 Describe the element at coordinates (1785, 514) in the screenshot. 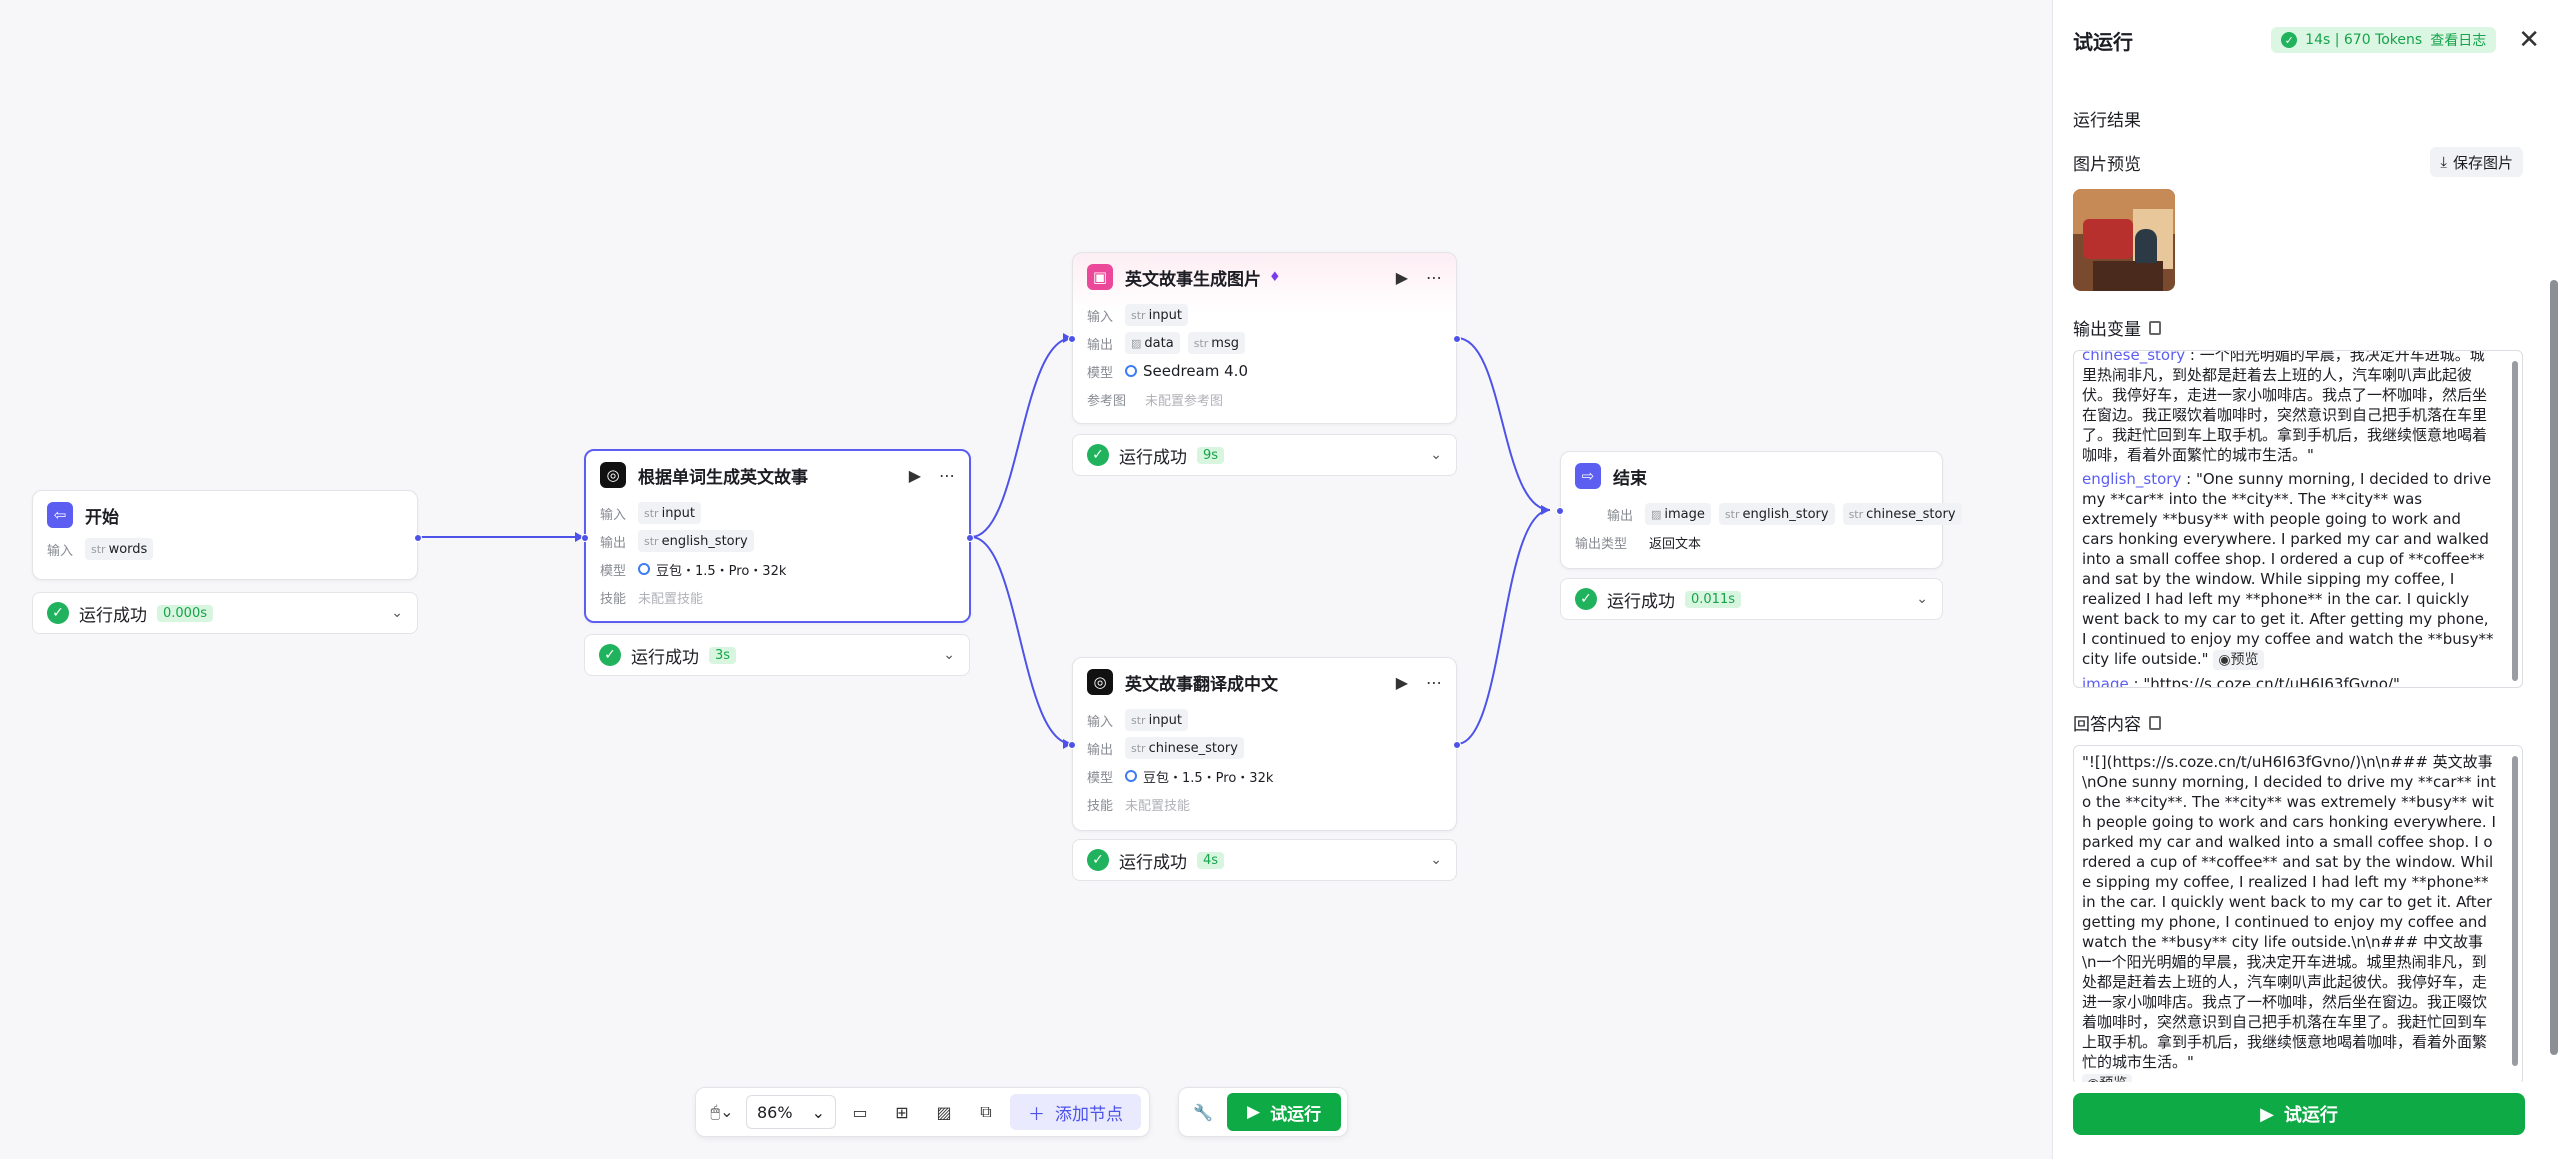

I see `var-name: english_story` at that location.